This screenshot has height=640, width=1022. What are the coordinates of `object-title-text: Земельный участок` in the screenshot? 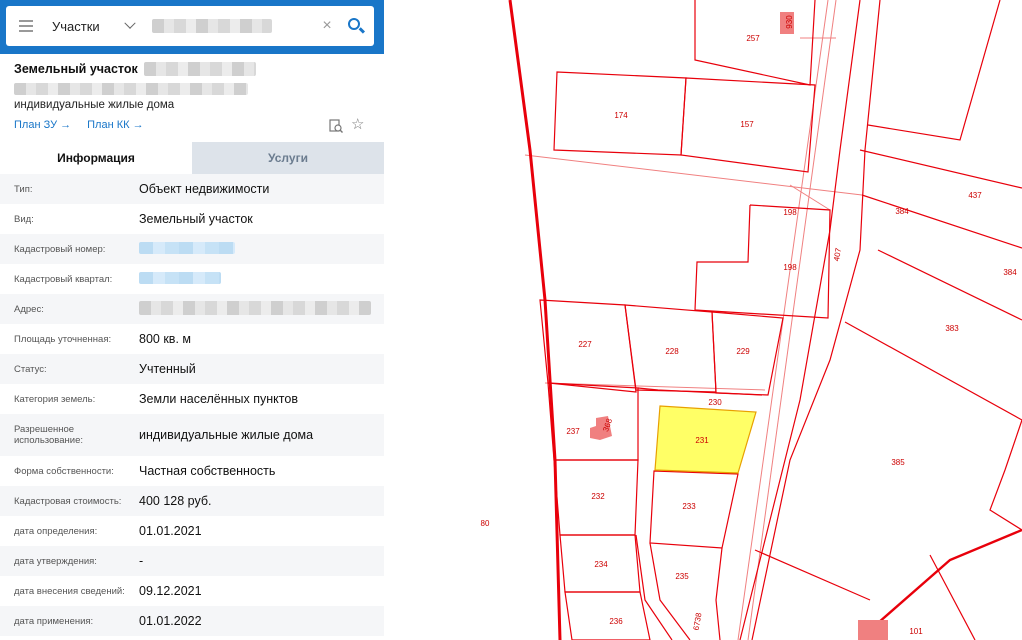 It's located at (76, 69).